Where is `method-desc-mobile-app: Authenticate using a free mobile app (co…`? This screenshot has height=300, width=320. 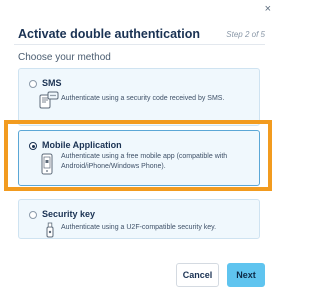 method-desc-mobile-app: Authenticate using a free mobile app (co… is located at coordinates (144, 161).